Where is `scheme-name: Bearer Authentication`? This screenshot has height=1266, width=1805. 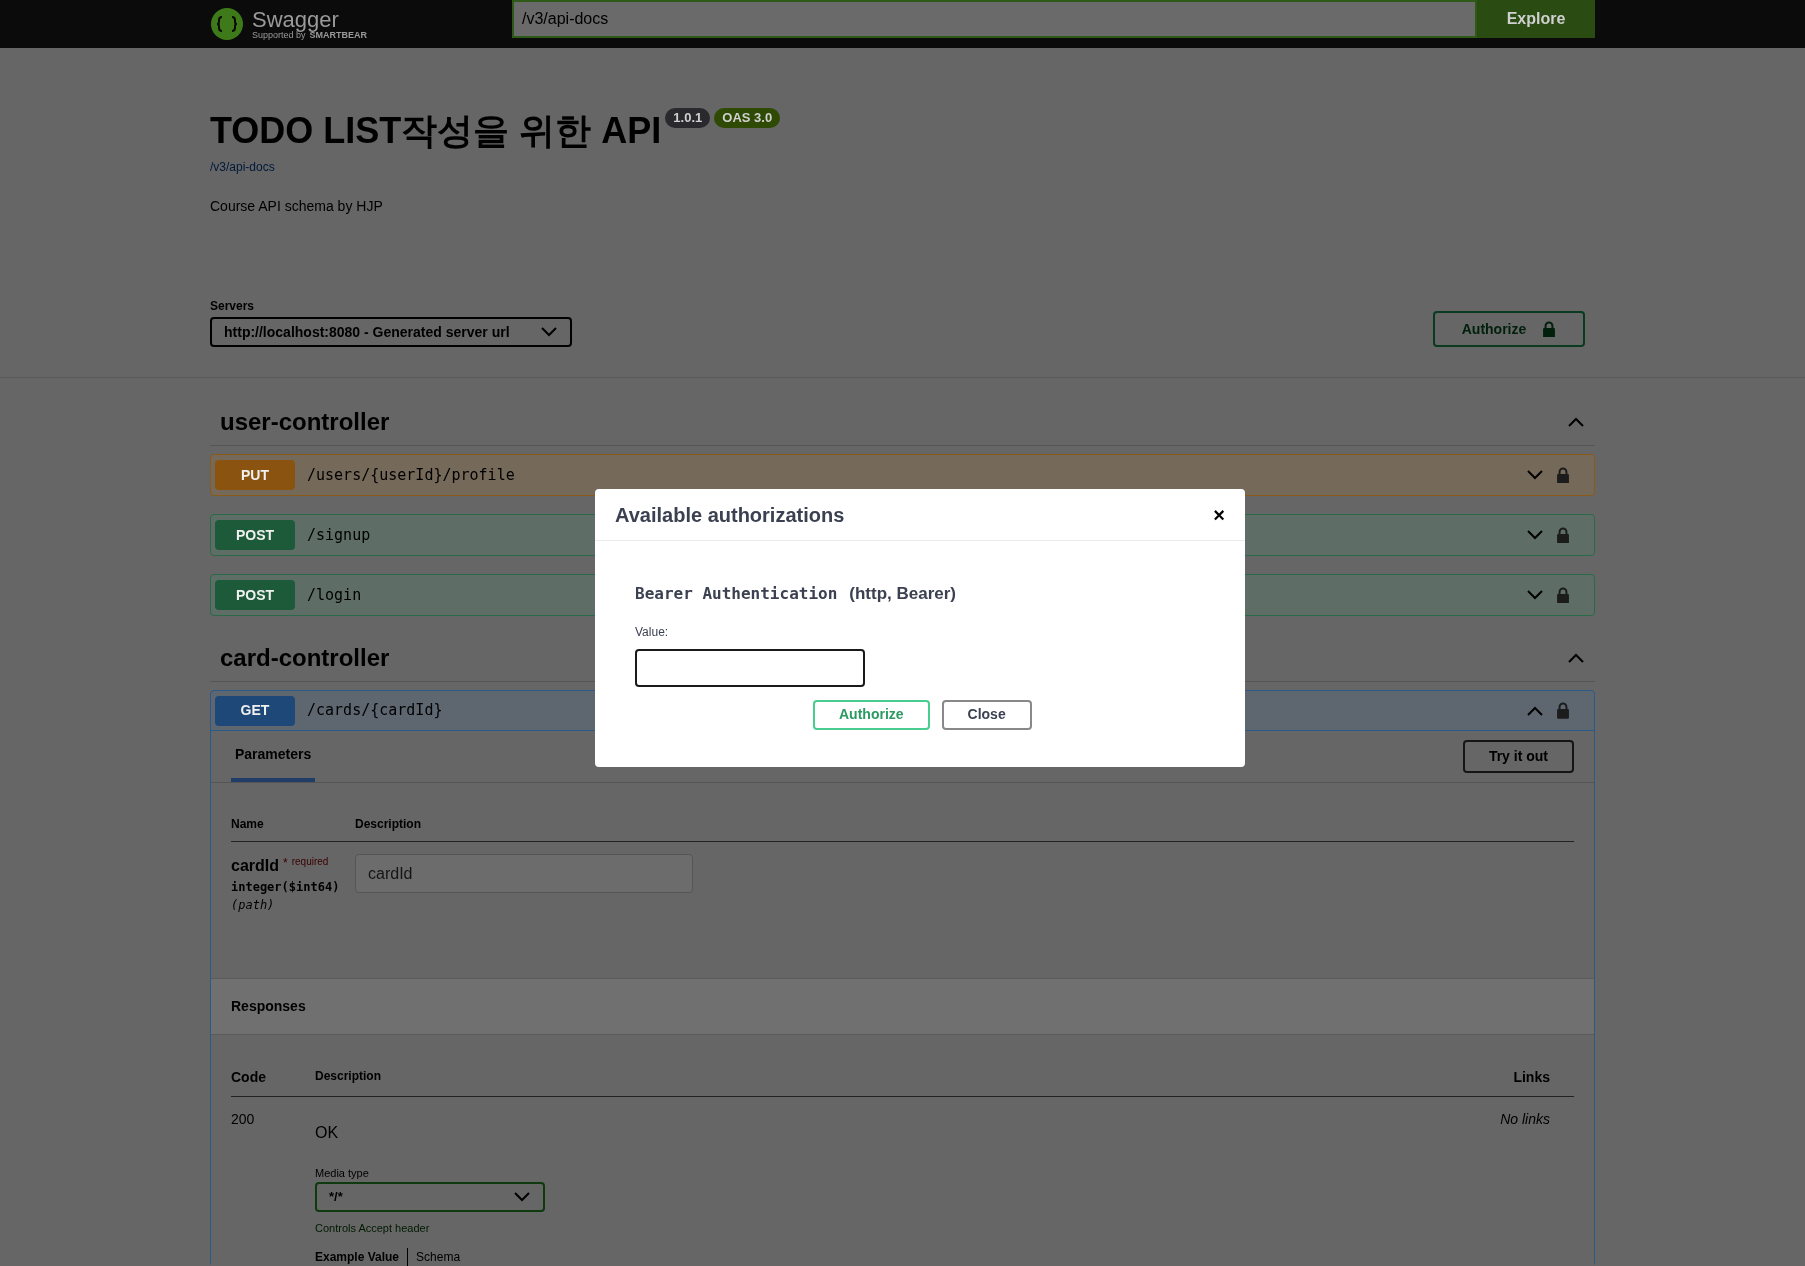
scheme-name: Bearer Authentication is located at coordinates (736, 594).